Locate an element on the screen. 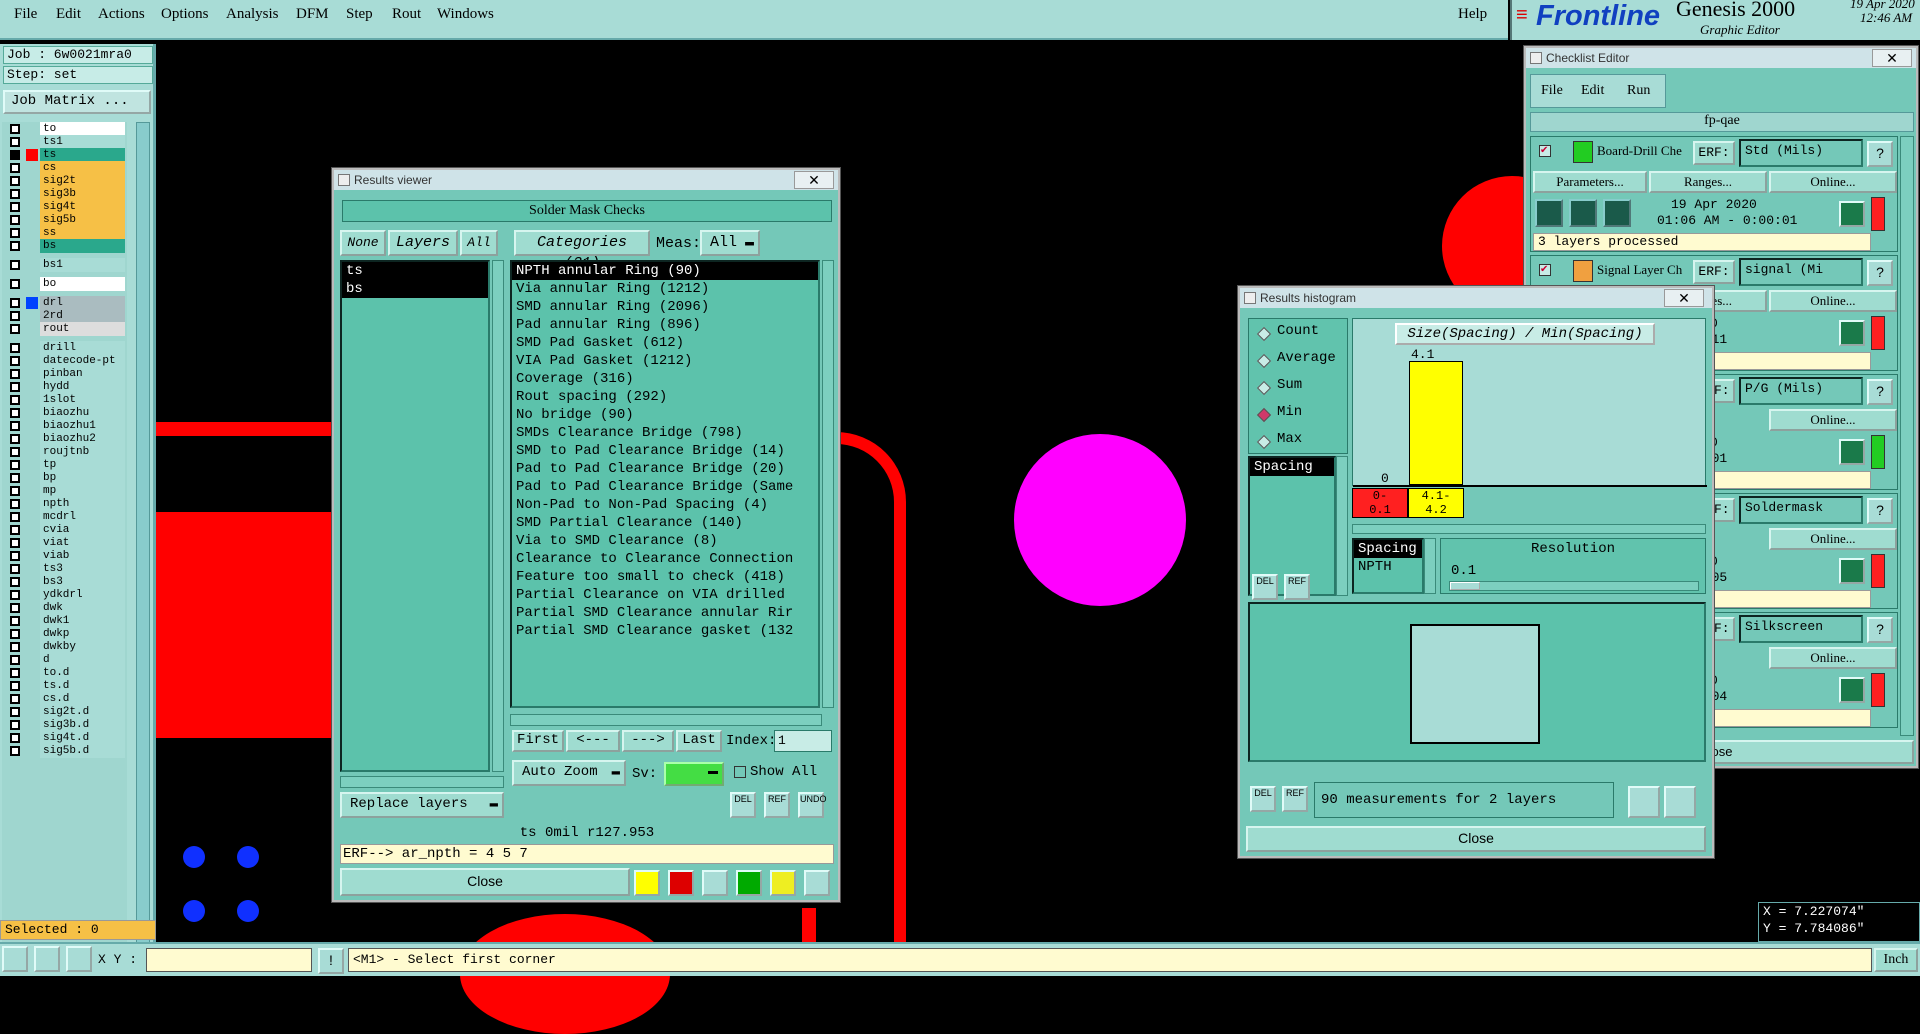 This screenshot has width=1920, height=1034. categories-hscroll is located at coordinates (666, 720).